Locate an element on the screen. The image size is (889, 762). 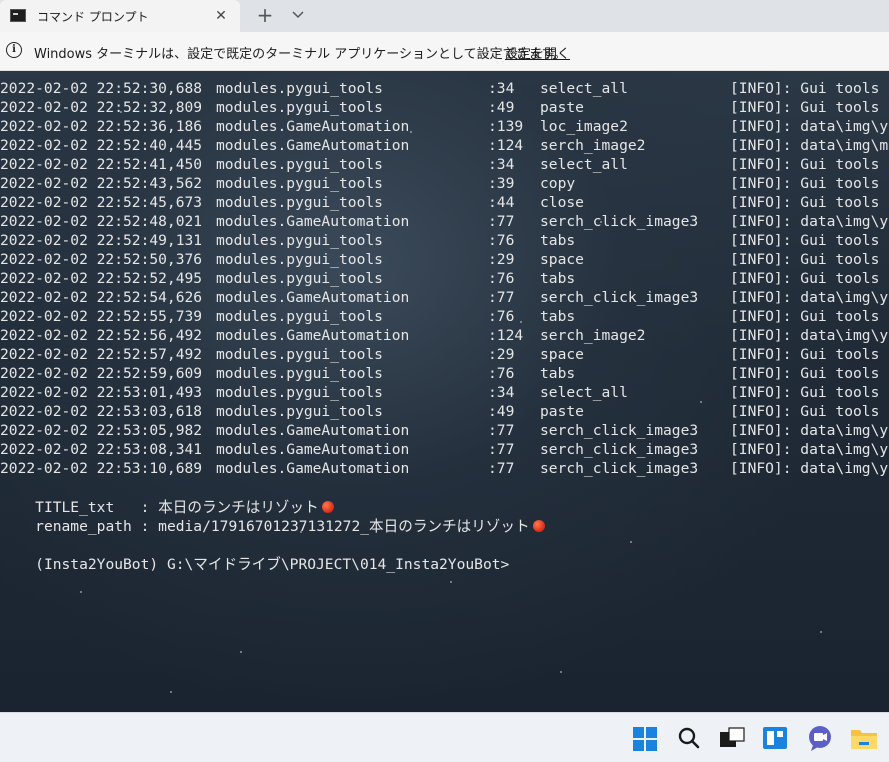
chat-icon is located at coordinates (820, 738).